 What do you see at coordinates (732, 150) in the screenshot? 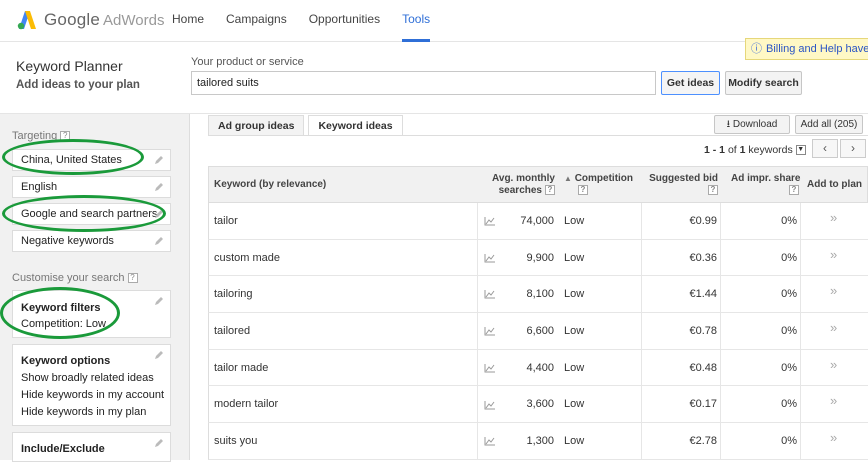
I see `pager-of: of` at bounding box center [732, 150].